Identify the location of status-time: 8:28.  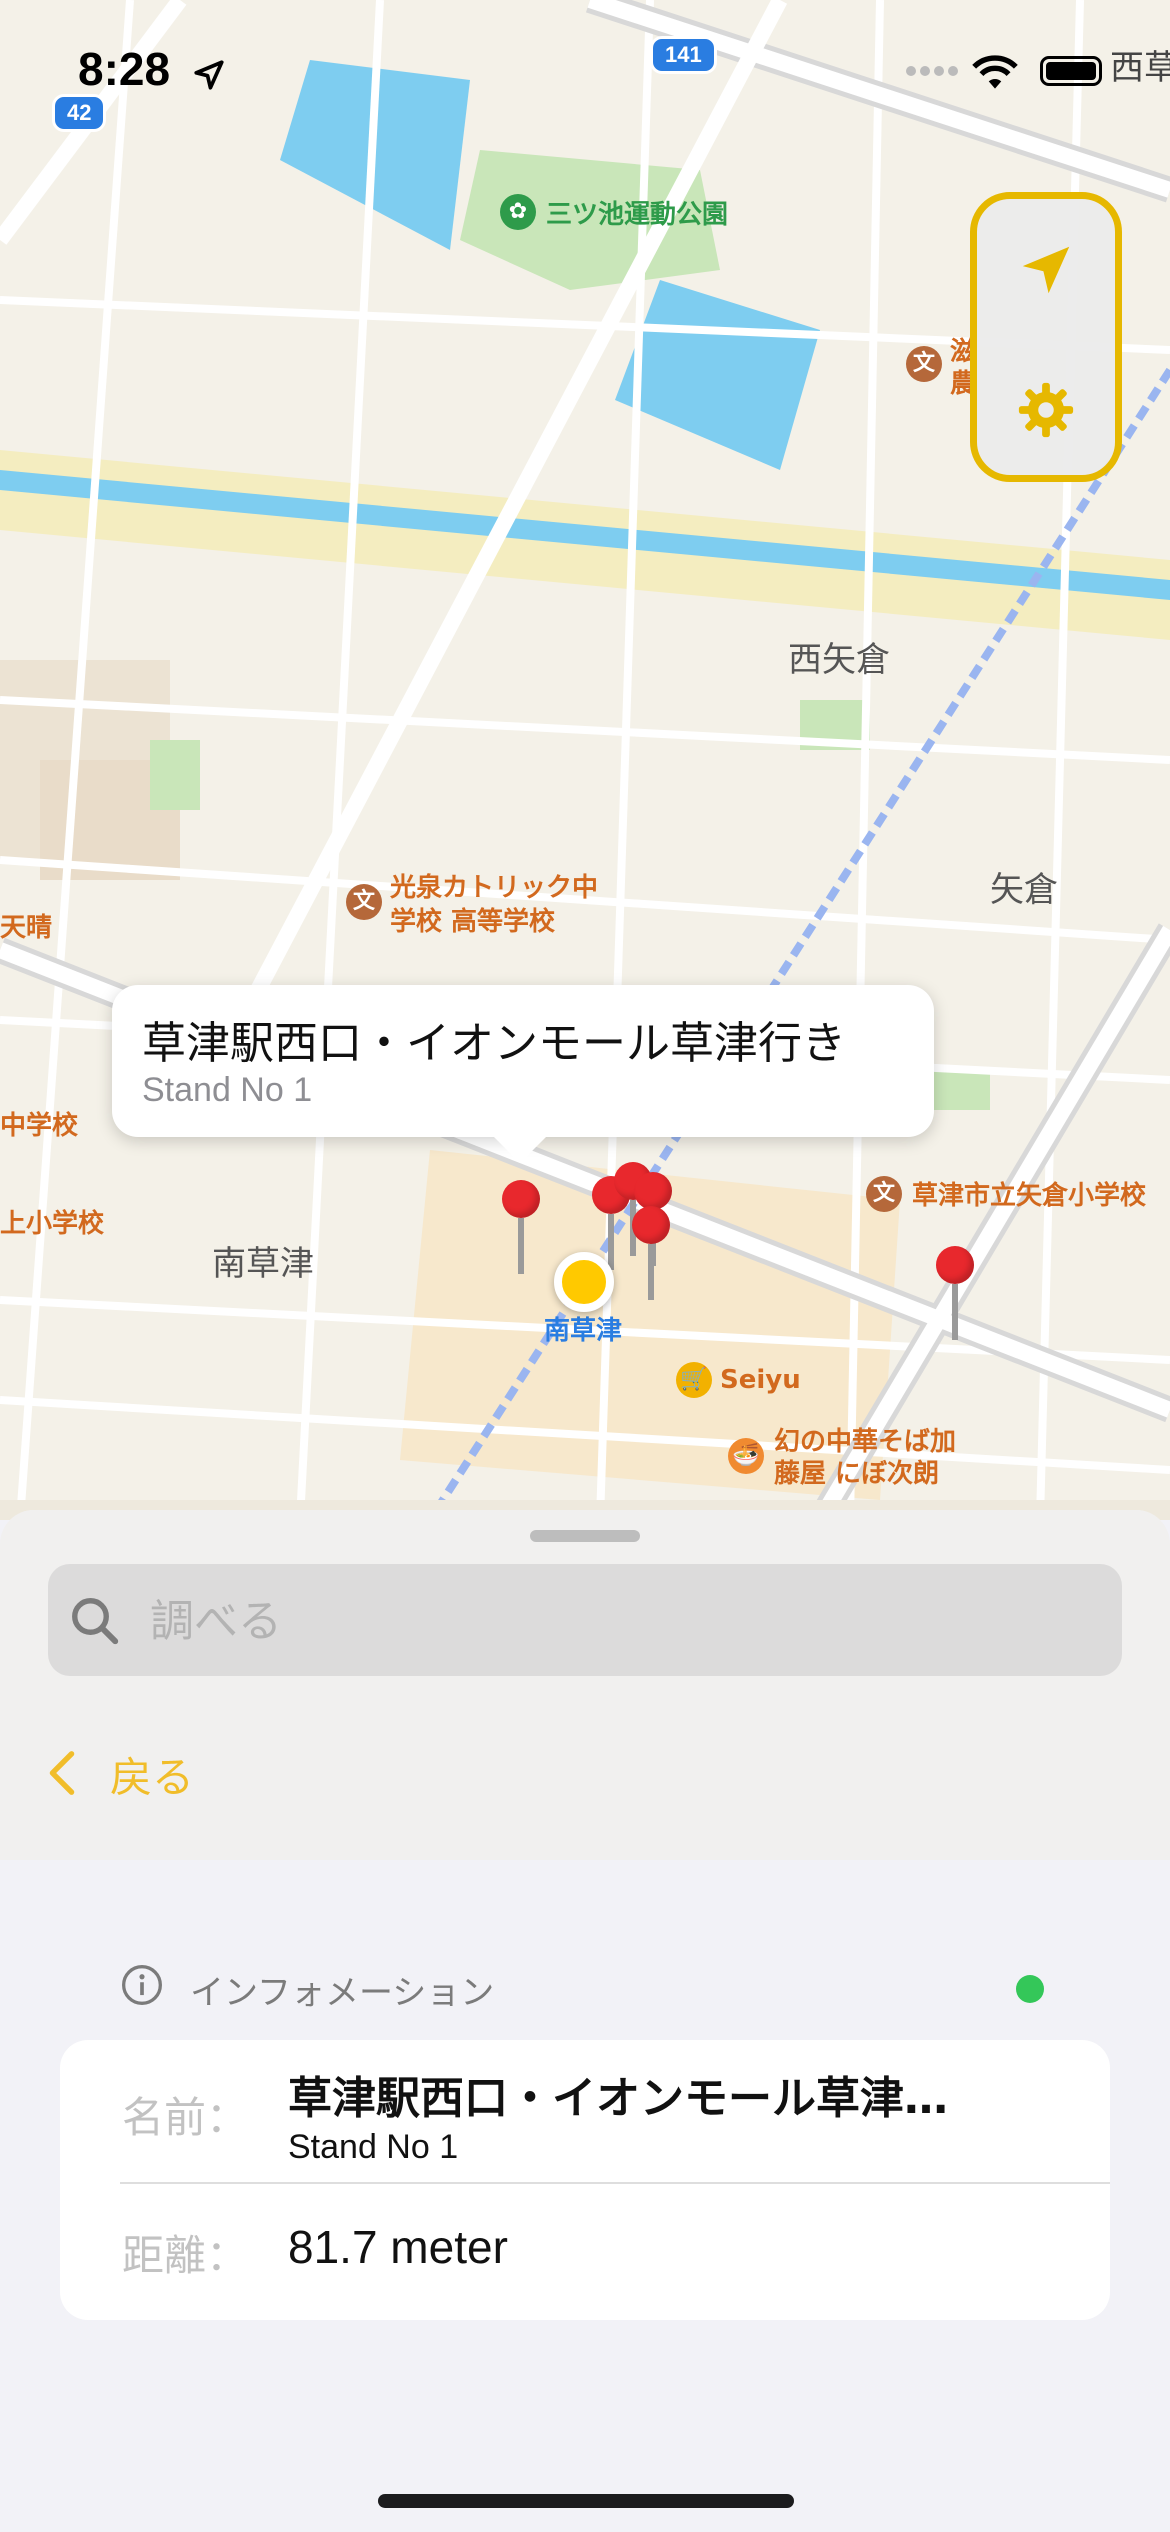
(124, 69).